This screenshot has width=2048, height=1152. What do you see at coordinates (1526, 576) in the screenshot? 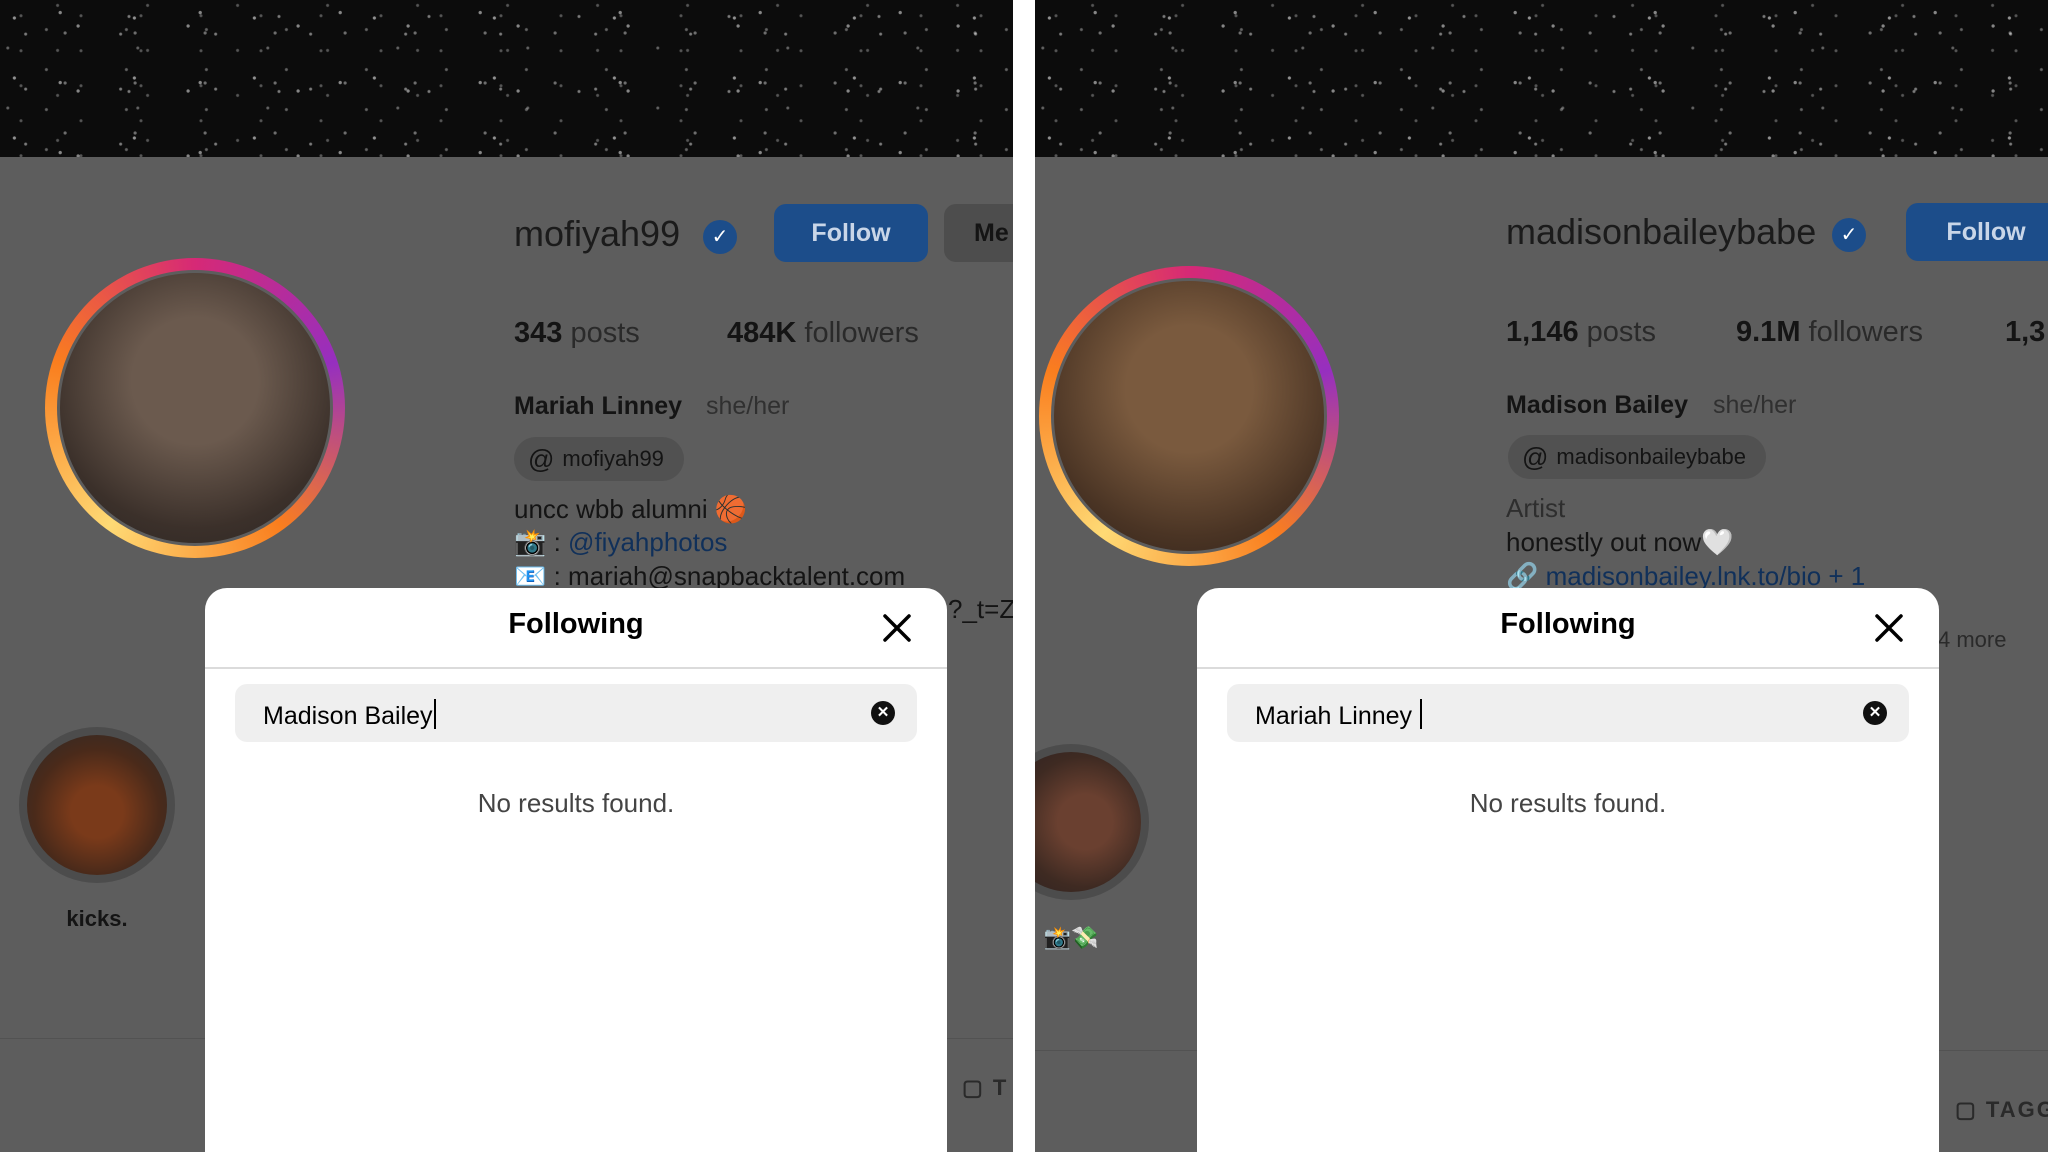
I see `link-icon: 🔗` at bounding box center [1526, 576].